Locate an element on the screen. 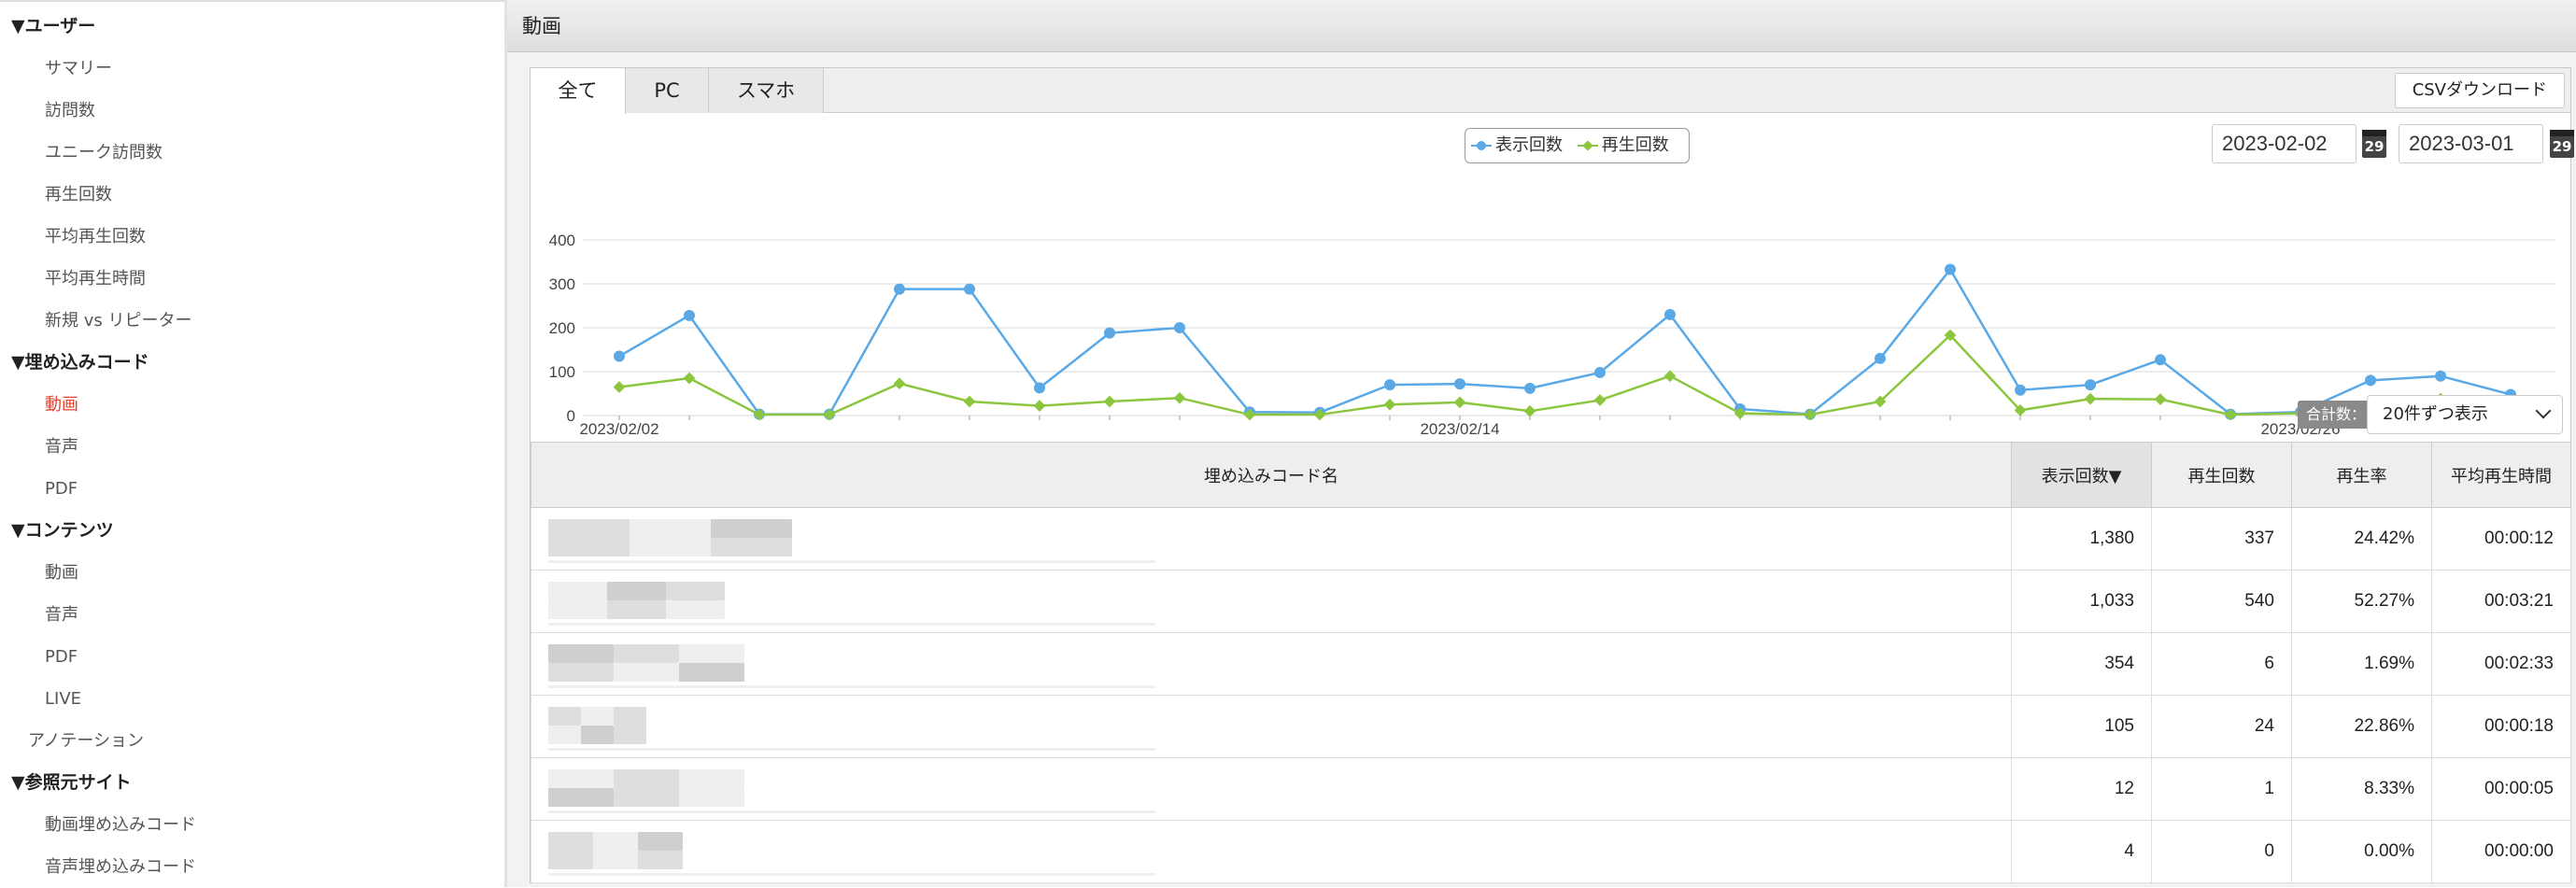 Image resolution: width=2576 pixels, height=888 pixels. play-rate-cell: 52.27% is located at coordinates (2361, 601).